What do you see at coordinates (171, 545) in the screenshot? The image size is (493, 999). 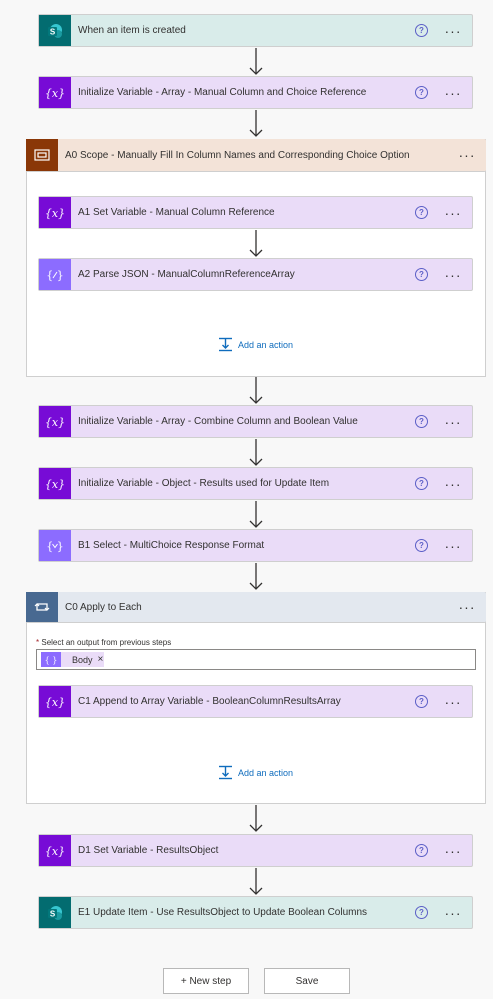 I see `step-title: B1 Select - MultiChoice Response Format` at bounding box center [171, 545].